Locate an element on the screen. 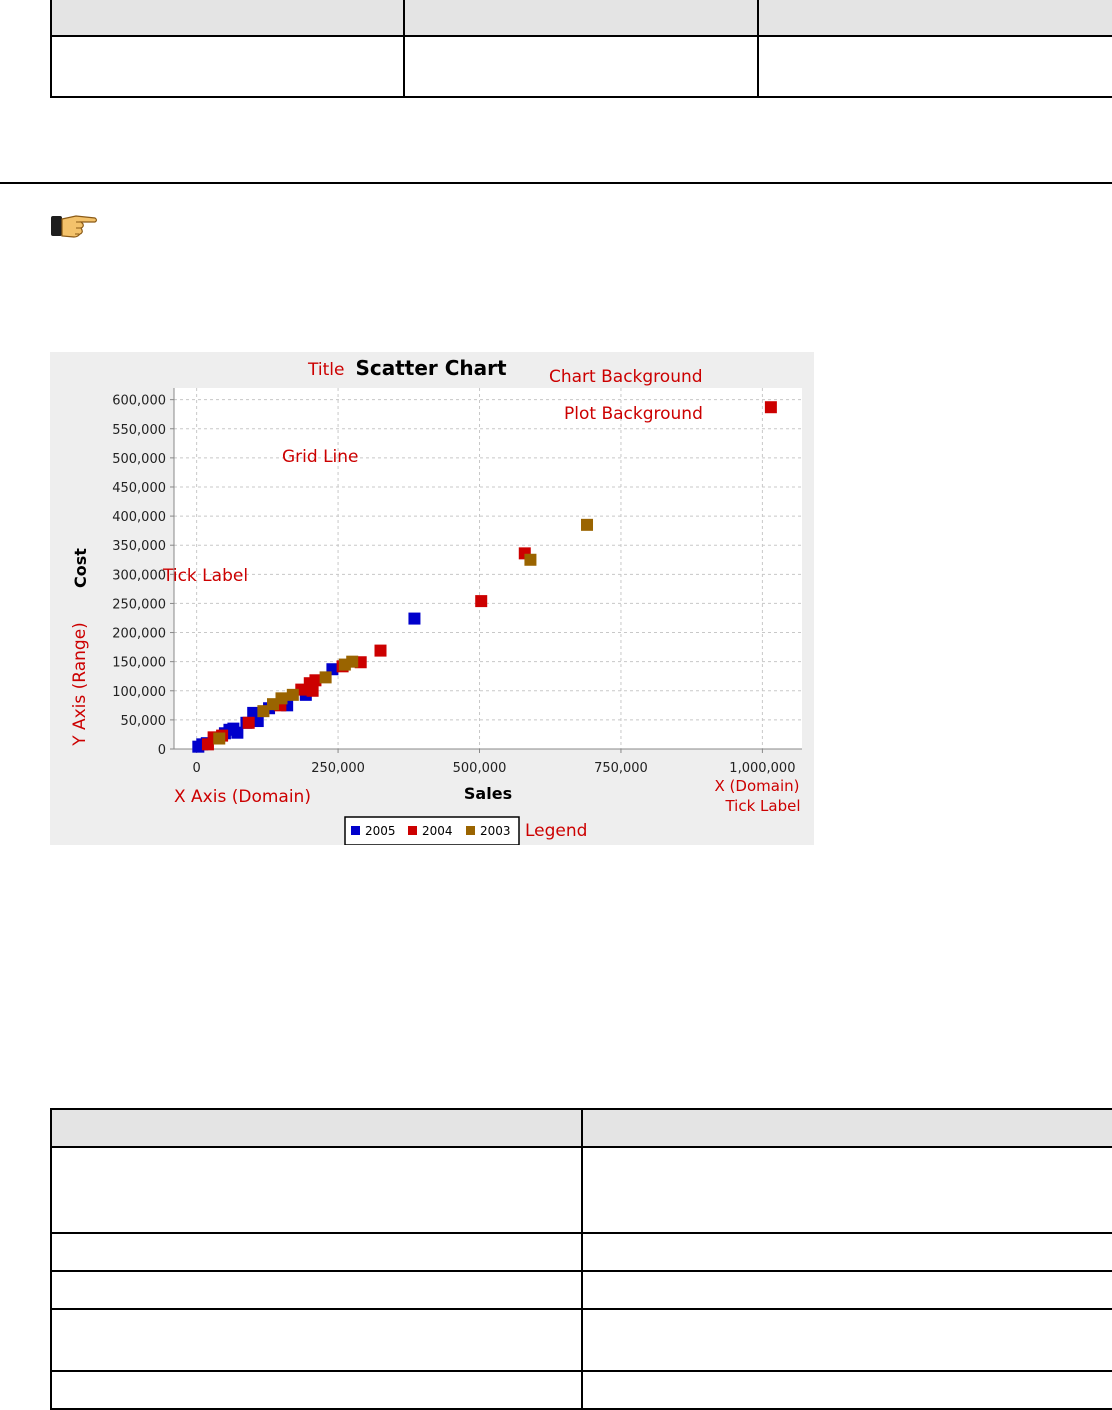 Image resolution: width=1112 pixels, height=1410 pixels. annotation-label: X Axis (Domain) is located at coordinates (242, 797).